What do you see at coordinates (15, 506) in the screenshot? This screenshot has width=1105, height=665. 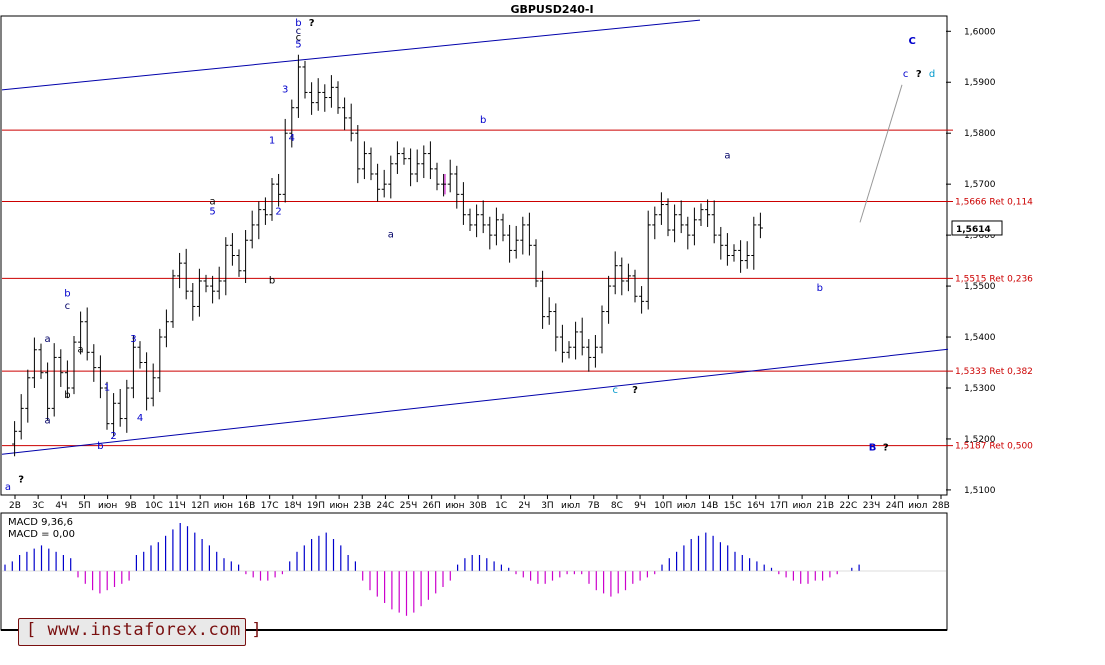 I see `date-tick-label: 2В` at bounding box center [15, 506].